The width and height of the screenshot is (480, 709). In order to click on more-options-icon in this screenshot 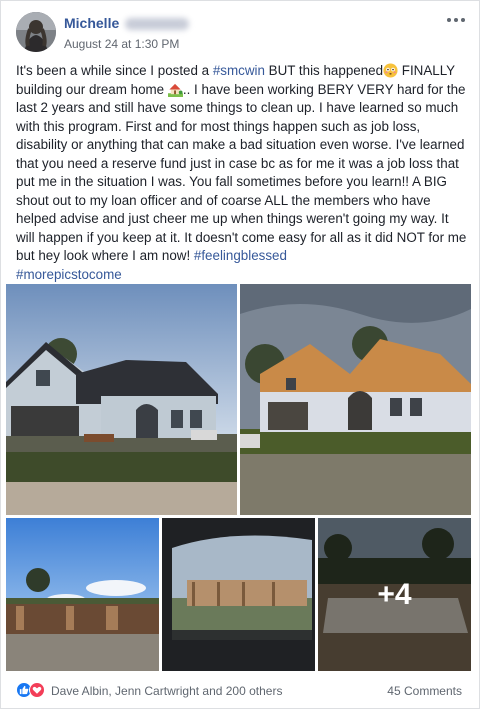, I will do `click(456, 21)`.